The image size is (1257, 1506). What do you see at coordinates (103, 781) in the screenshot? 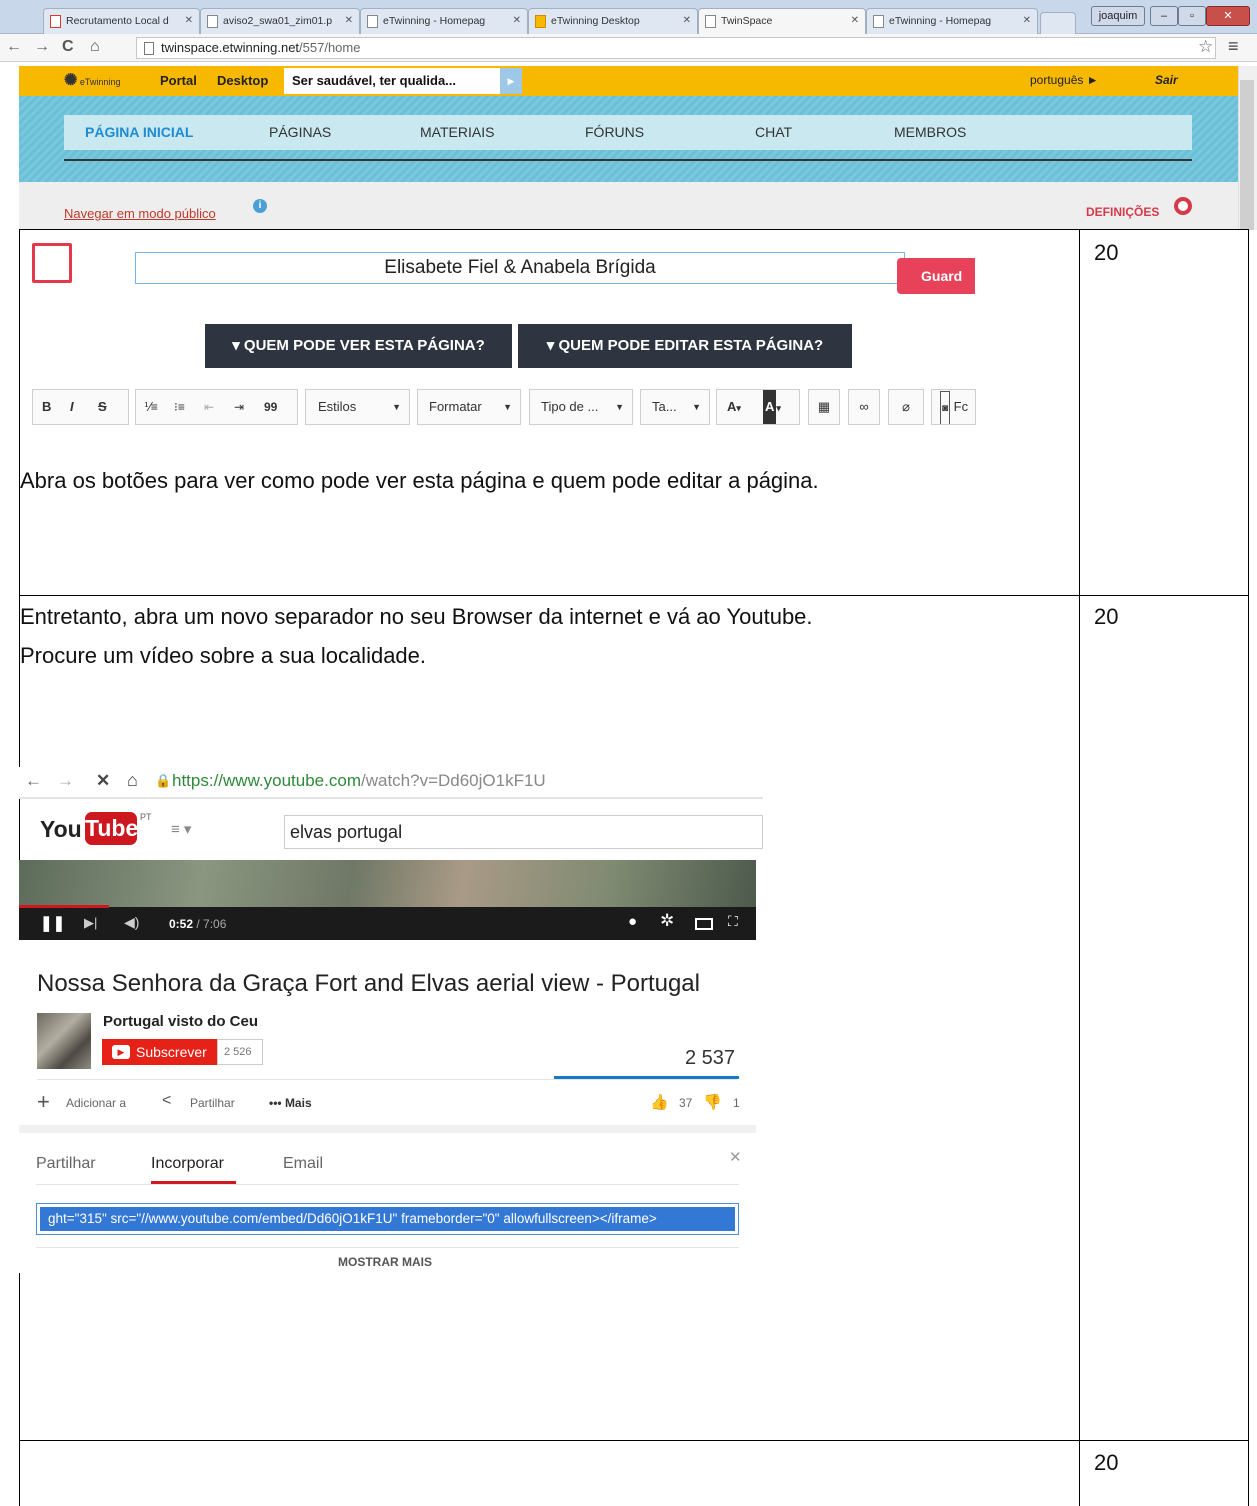
I see `stop-icon: ✕` at bounding box center [103, 781].